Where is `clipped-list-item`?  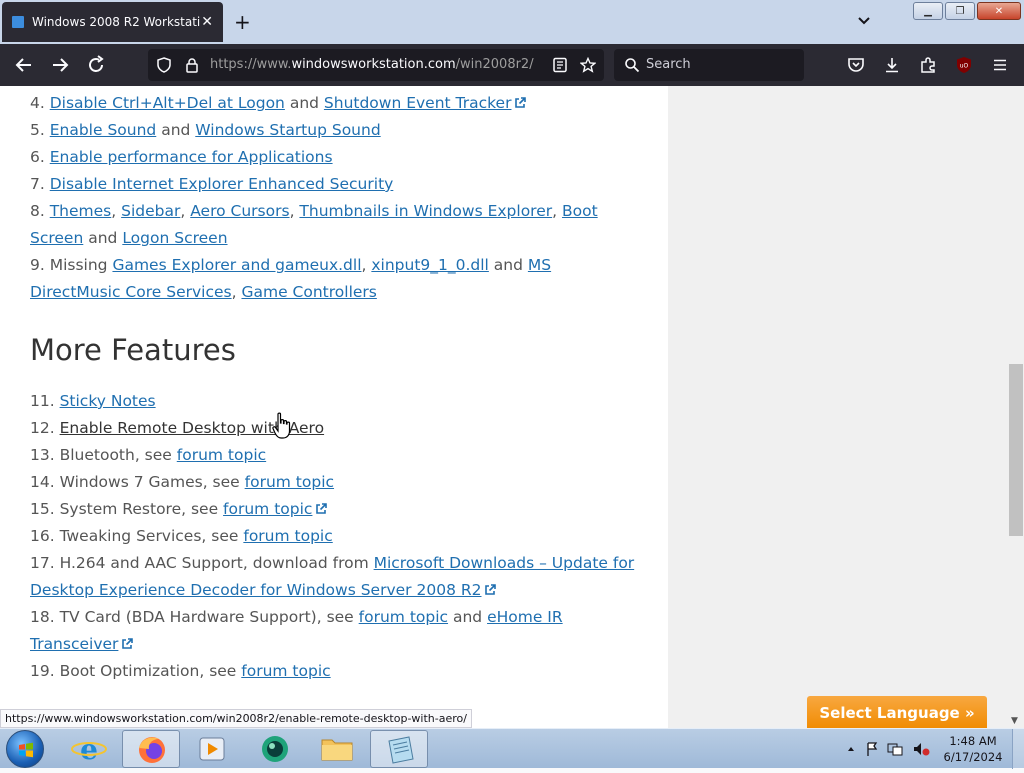
clipped-list-item is located at coordinates (335, 87).